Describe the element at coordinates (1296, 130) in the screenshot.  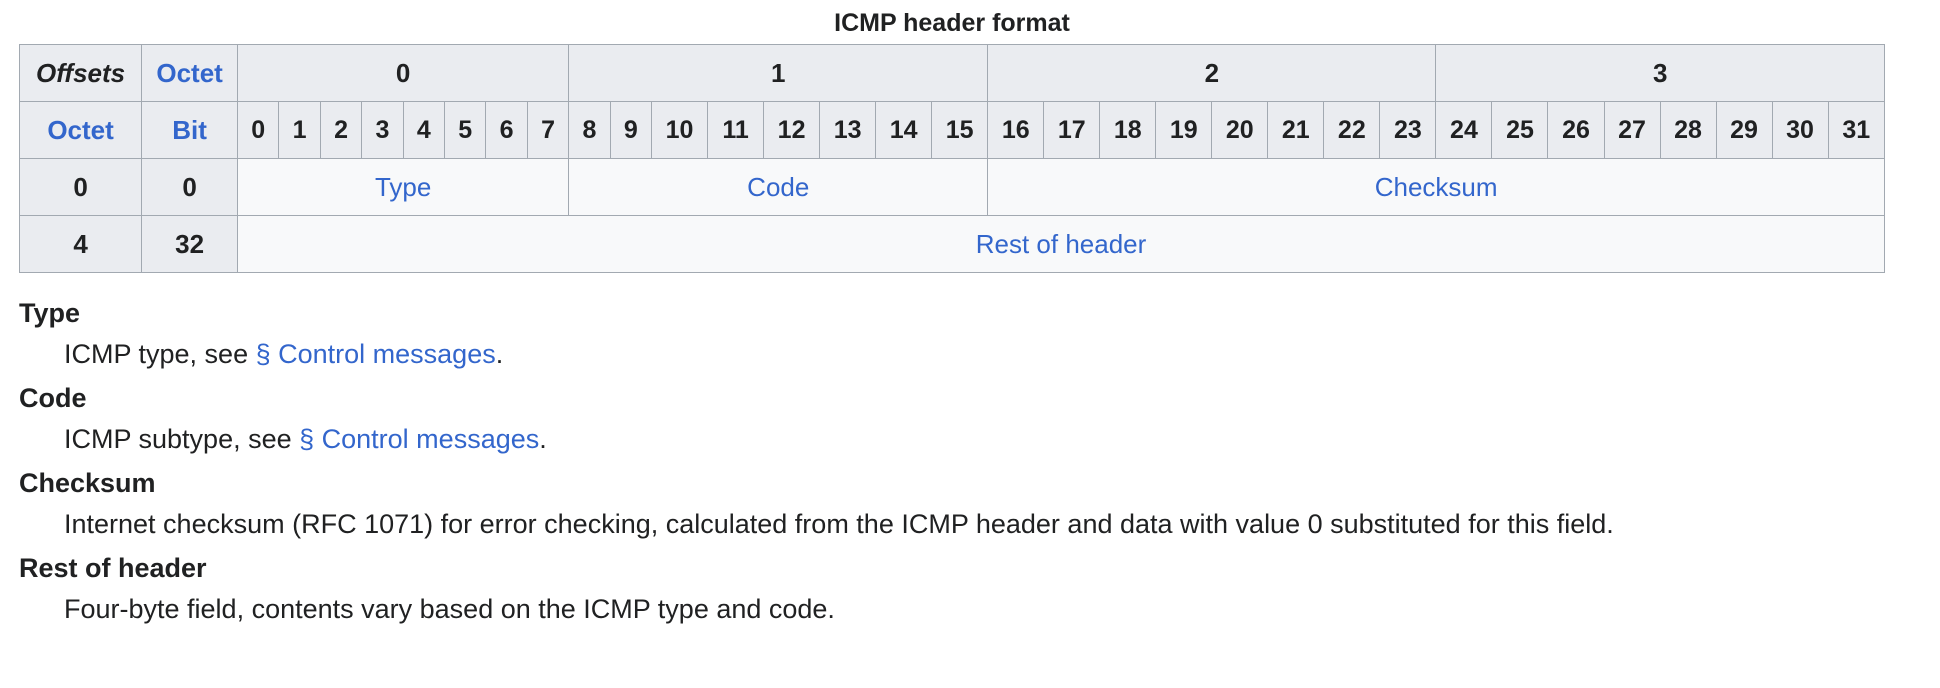
I see `bit-number: 21` at that location.